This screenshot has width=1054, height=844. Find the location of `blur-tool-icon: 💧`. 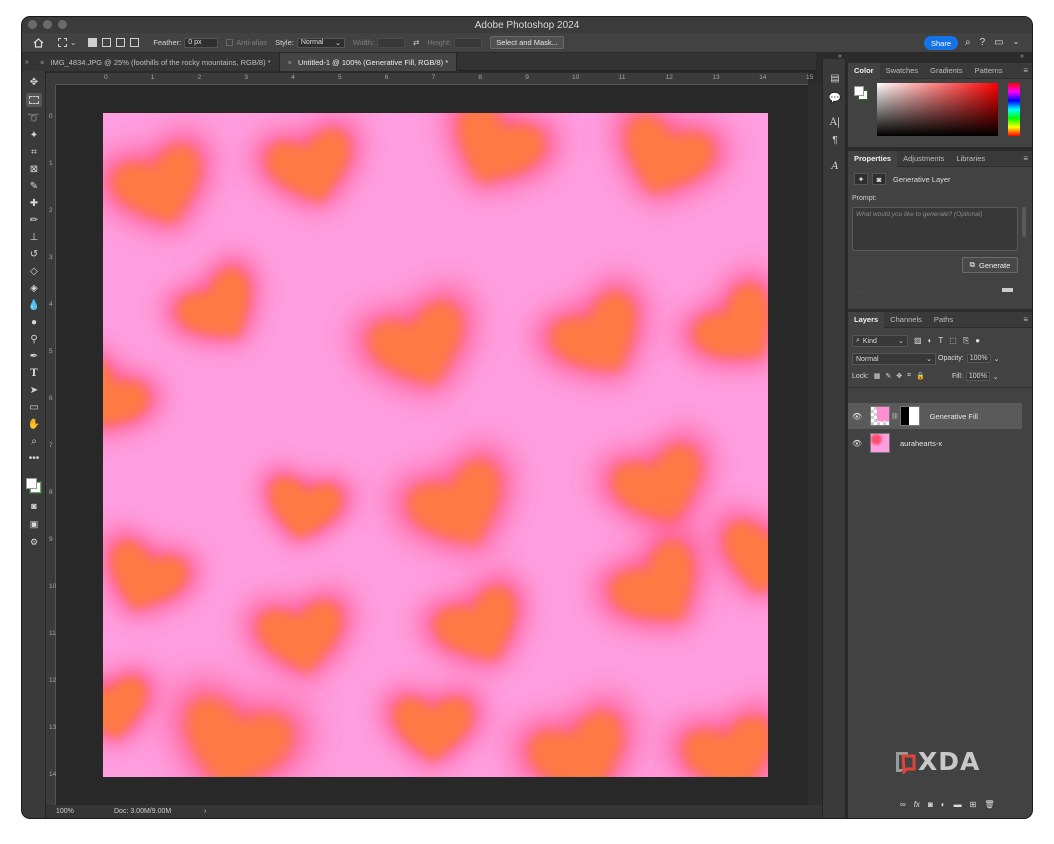

blur-tool-icon: 💧 is located at coordinates (34, 305).